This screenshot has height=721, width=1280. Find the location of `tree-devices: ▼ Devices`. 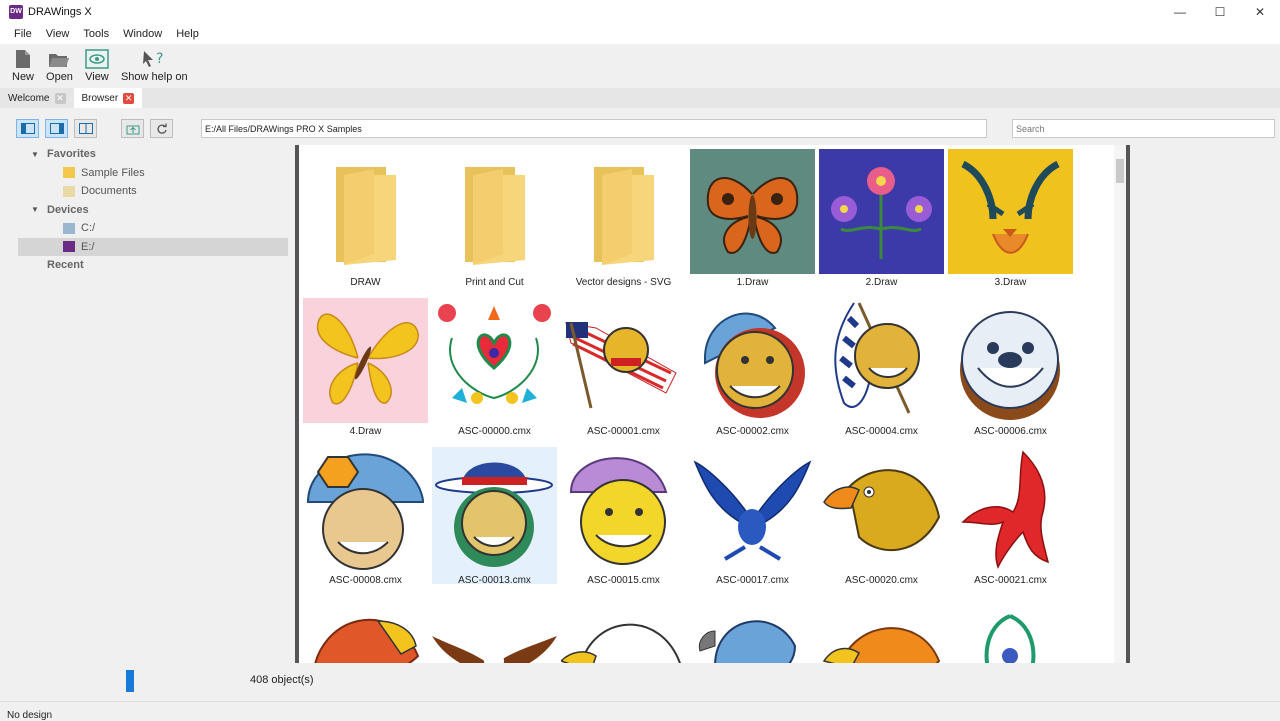

tree-devices: ▼ Devices is located at coordinates (153, 210).